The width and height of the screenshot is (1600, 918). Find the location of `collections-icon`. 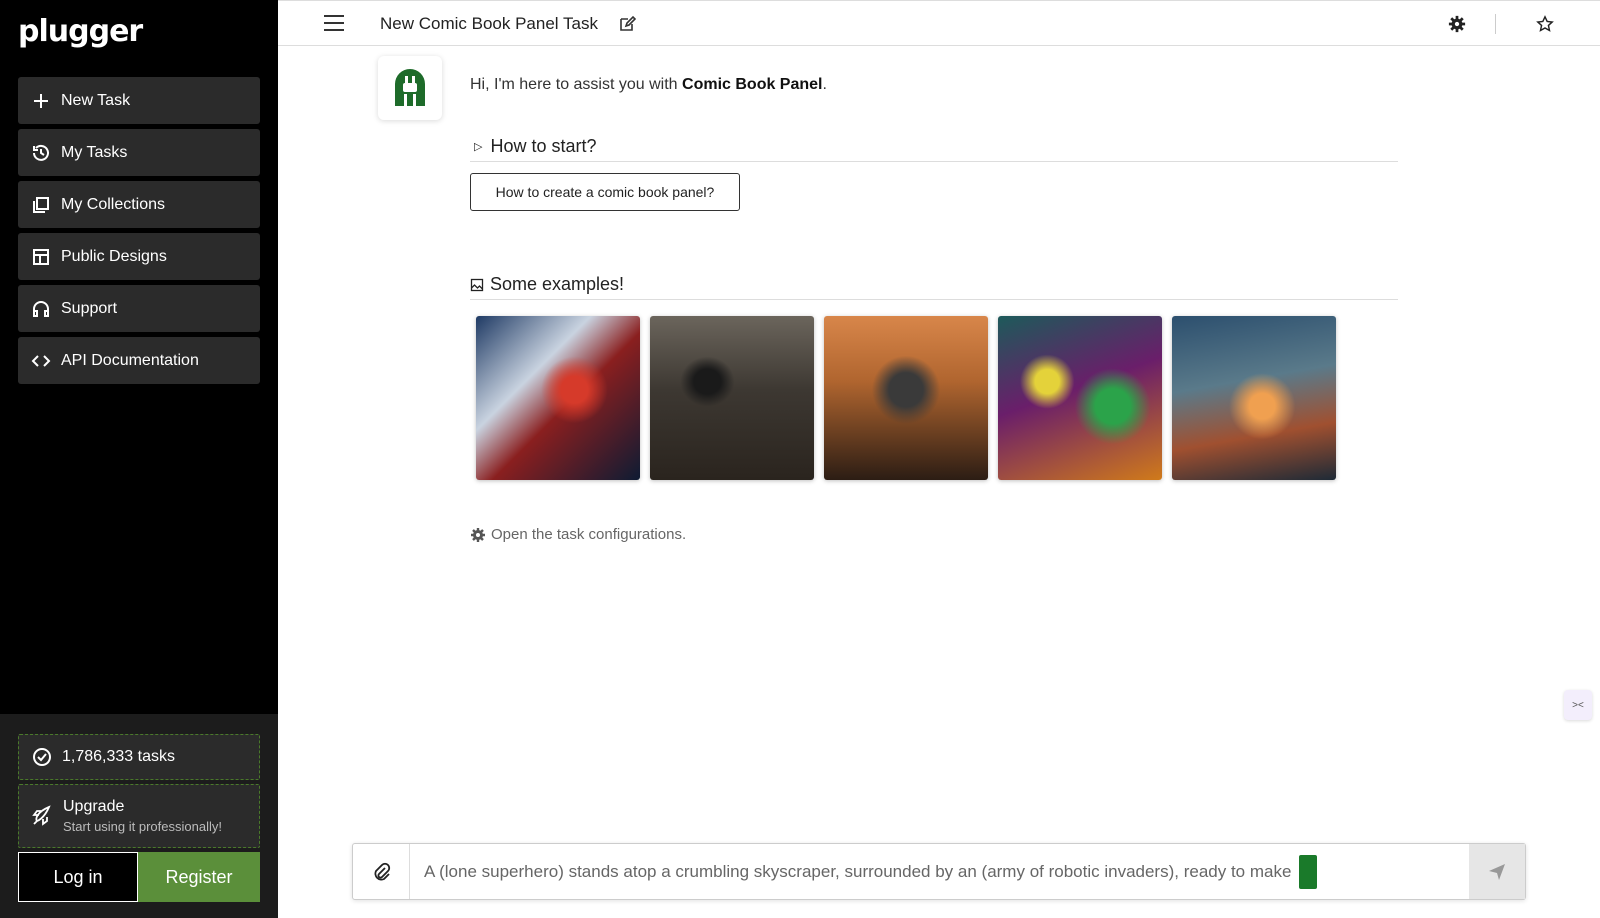

collections-icon is located at coordinates (41, 205).